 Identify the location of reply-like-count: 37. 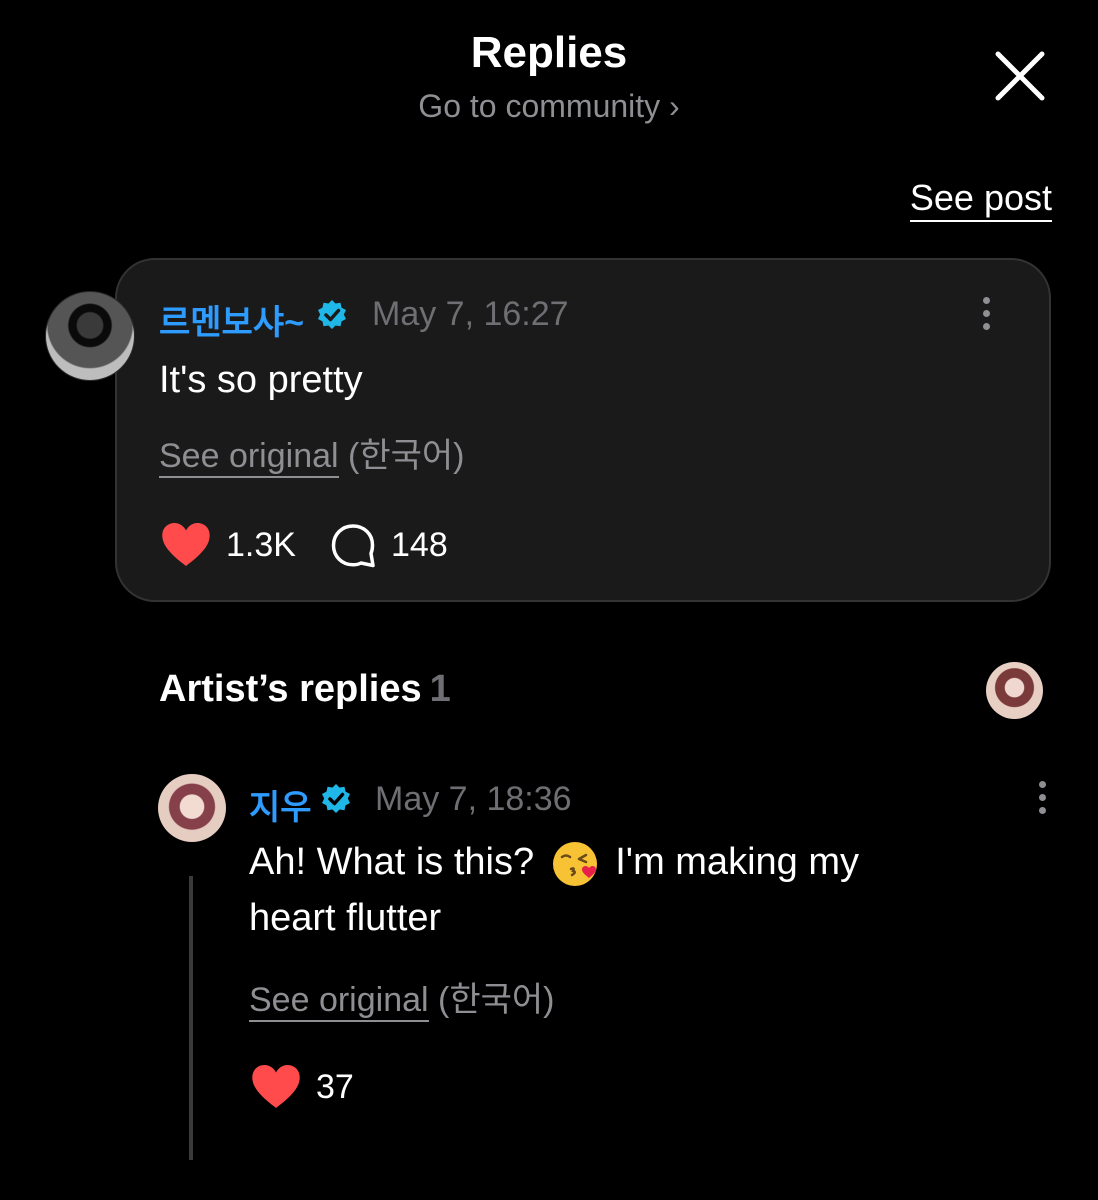
(335, 1087).